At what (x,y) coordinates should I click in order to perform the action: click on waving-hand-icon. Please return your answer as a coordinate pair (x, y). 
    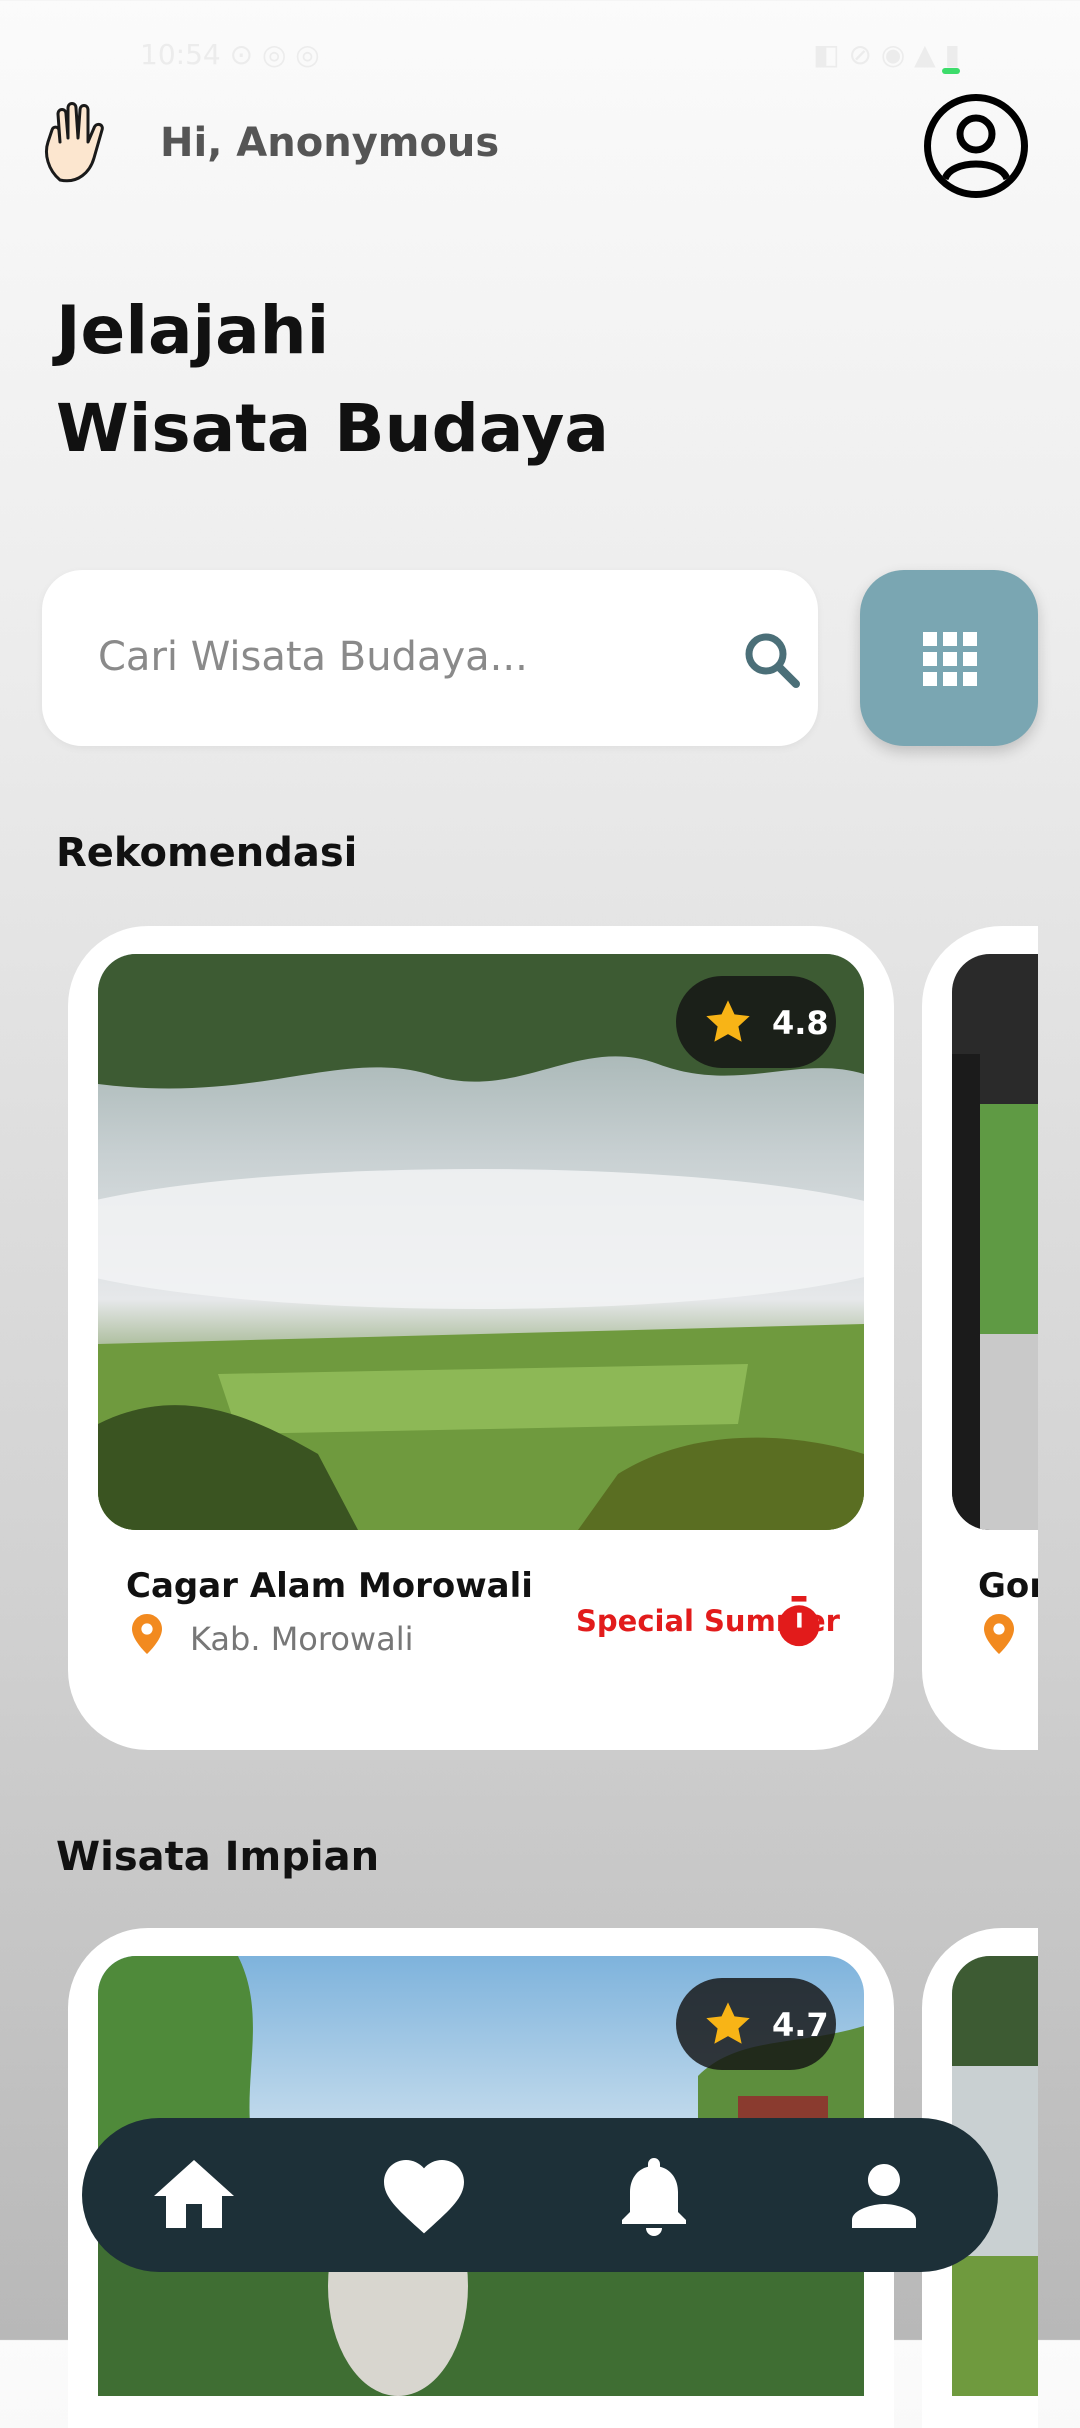
    Looking at the image, I should click on (81, 144).